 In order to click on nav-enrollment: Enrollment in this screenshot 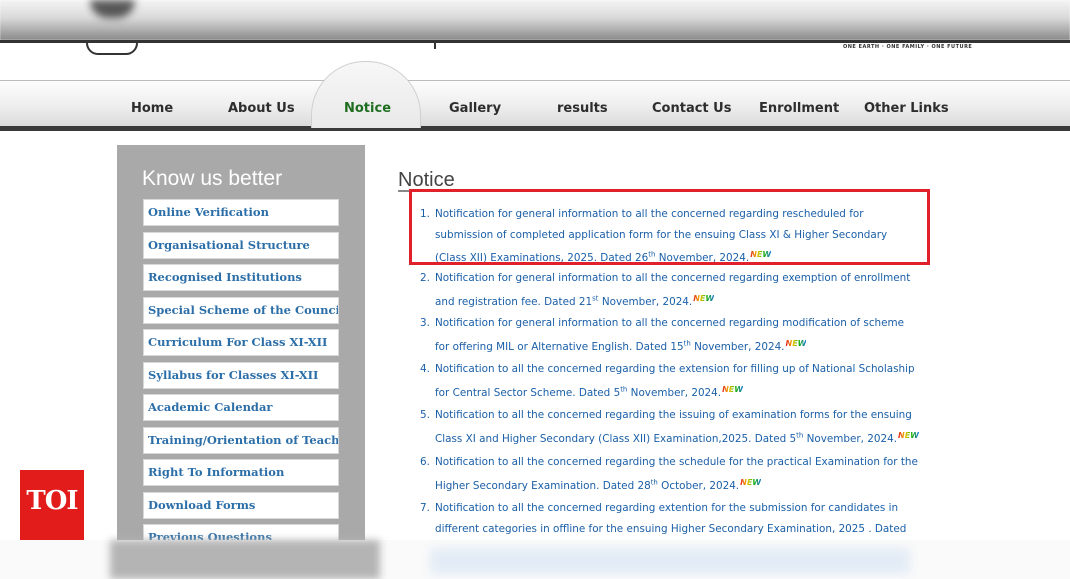, I will do `click(799, 108)`.